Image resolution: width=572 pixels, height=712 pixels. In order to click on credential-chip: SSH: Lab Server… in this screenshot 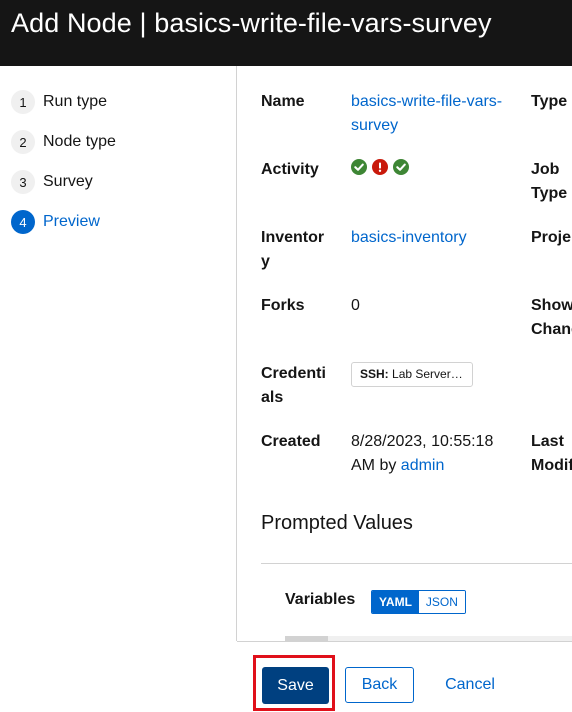, I will do `click(412, 374)`.